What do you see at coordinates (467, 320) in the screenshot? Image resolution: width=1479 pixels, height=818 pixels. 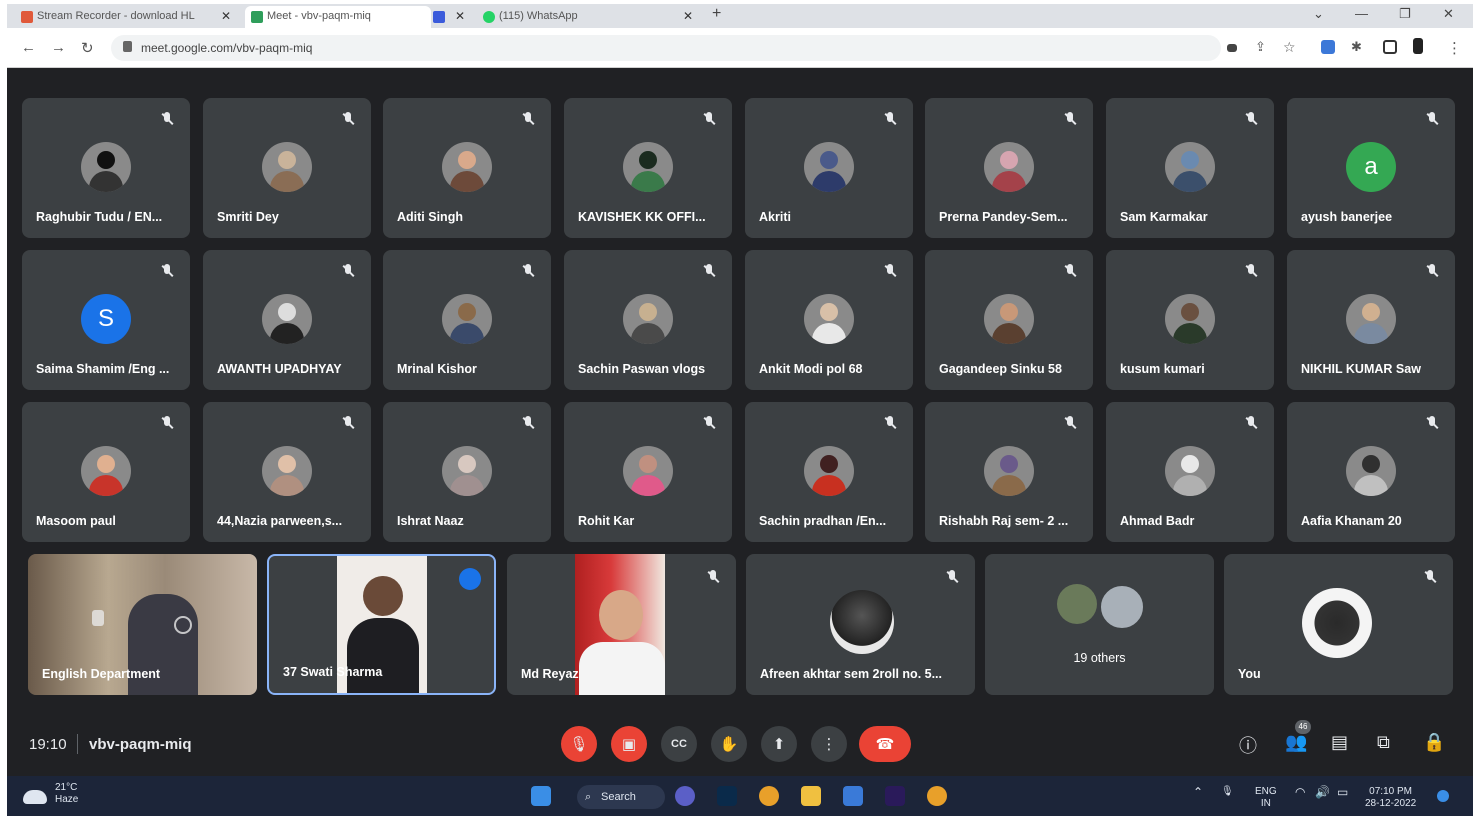 I see `participant-tile: Mrinal Kishor` at bounding box center [467, 320].